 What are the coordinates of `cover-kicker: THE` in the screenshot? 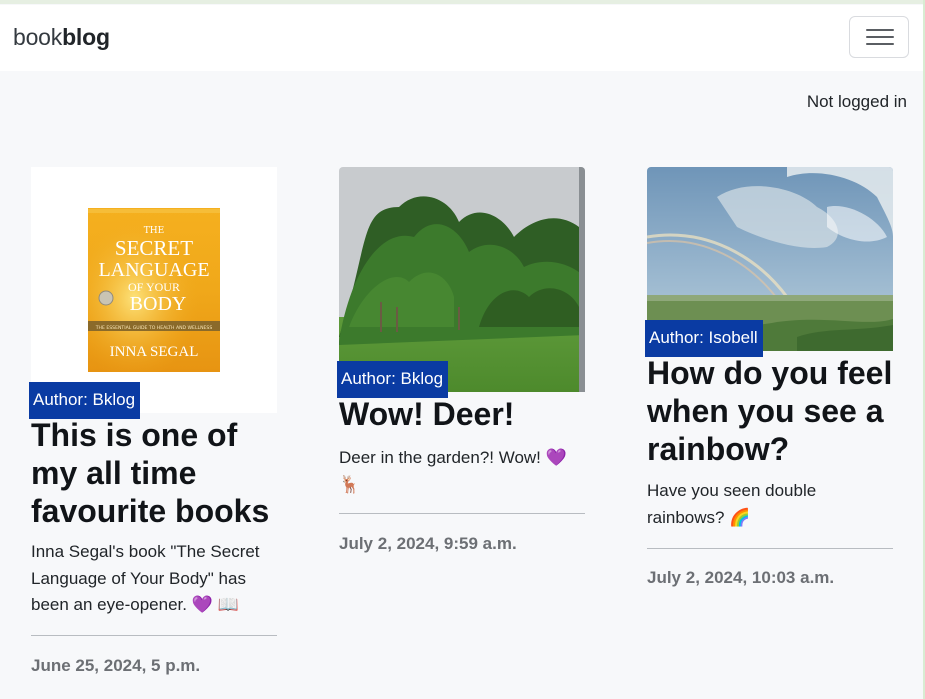 It's located at (154, 231).